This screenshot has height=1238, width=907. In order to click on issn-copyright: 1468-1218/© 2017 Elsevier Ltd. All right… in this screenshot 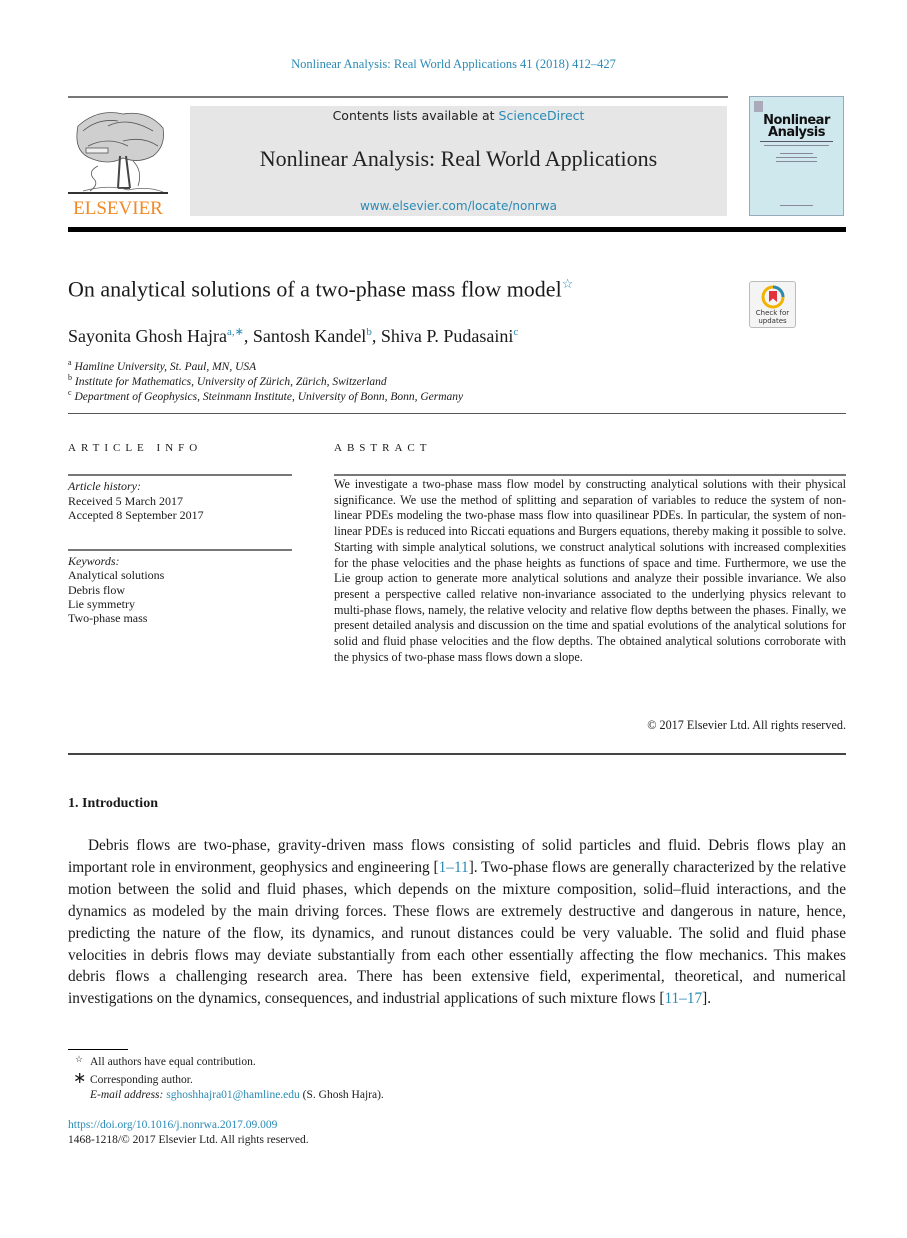, I will do `click(188, 1140)`.